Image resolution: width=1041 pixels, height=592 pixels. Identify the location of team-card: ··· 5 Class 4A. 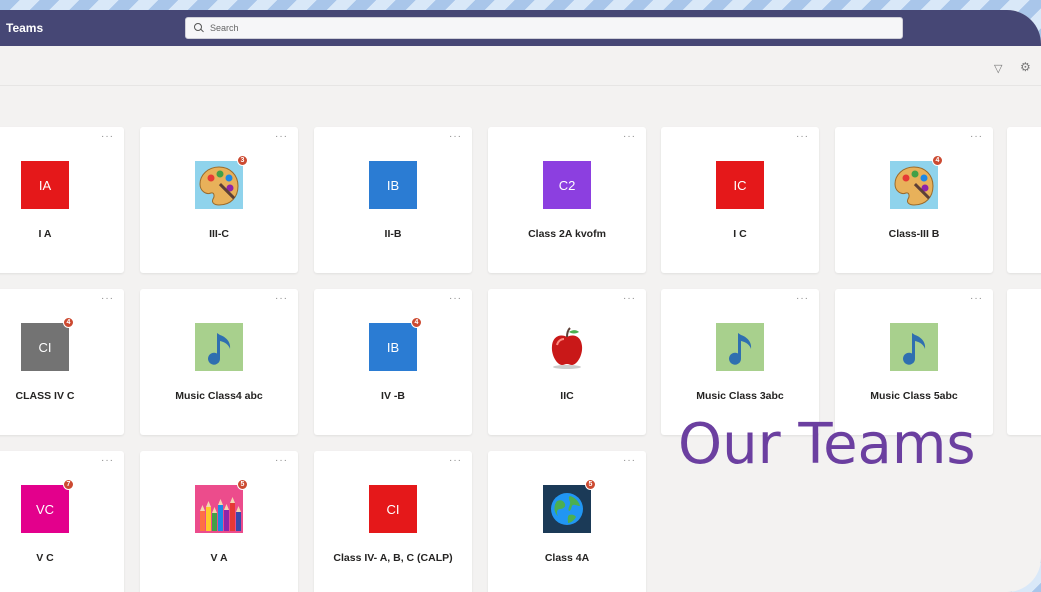
(567, 521).